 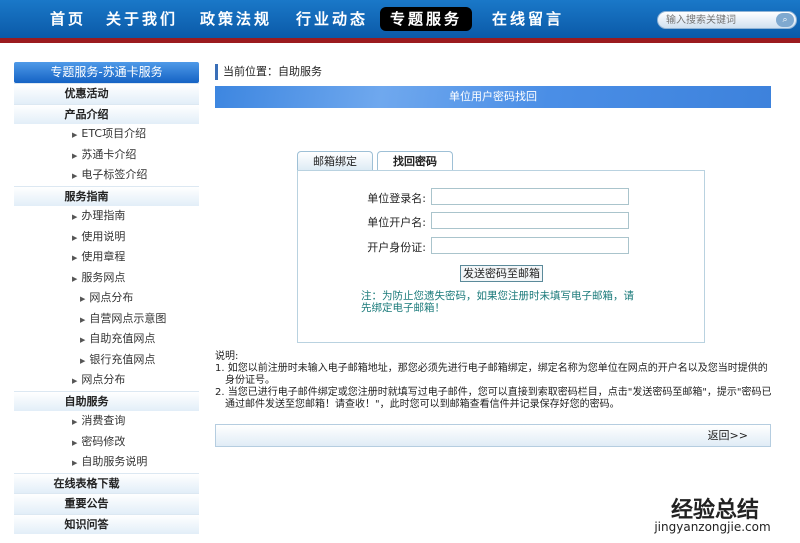 What do you see at coordinates (501, 273) in the screenshot?
I see `send-password-button: 发送密码至邮箱` at bounding box center [501, 273].